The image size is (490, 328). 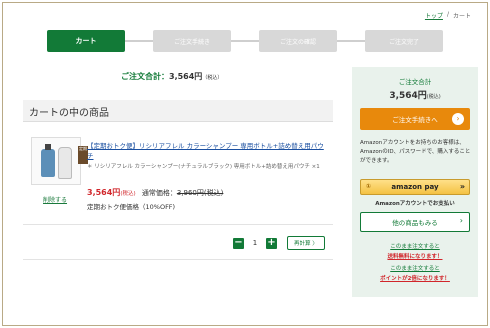 I want to click on view-more-label: 他の商品もみる, so click(x=415, y=223).